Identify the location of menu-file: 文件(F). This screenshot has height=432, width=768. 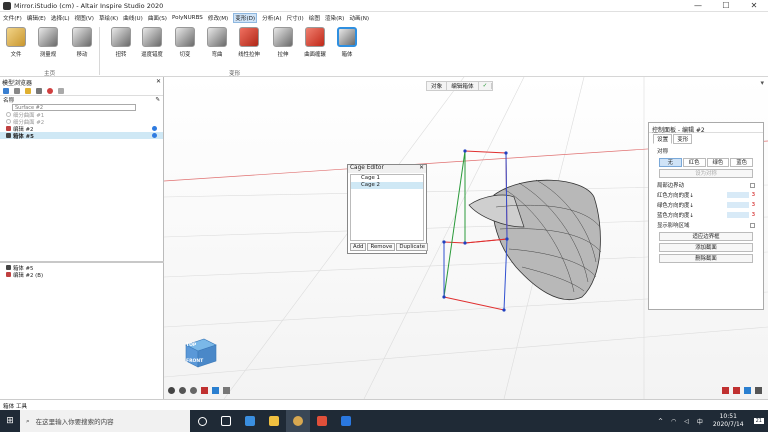
(12, 18).